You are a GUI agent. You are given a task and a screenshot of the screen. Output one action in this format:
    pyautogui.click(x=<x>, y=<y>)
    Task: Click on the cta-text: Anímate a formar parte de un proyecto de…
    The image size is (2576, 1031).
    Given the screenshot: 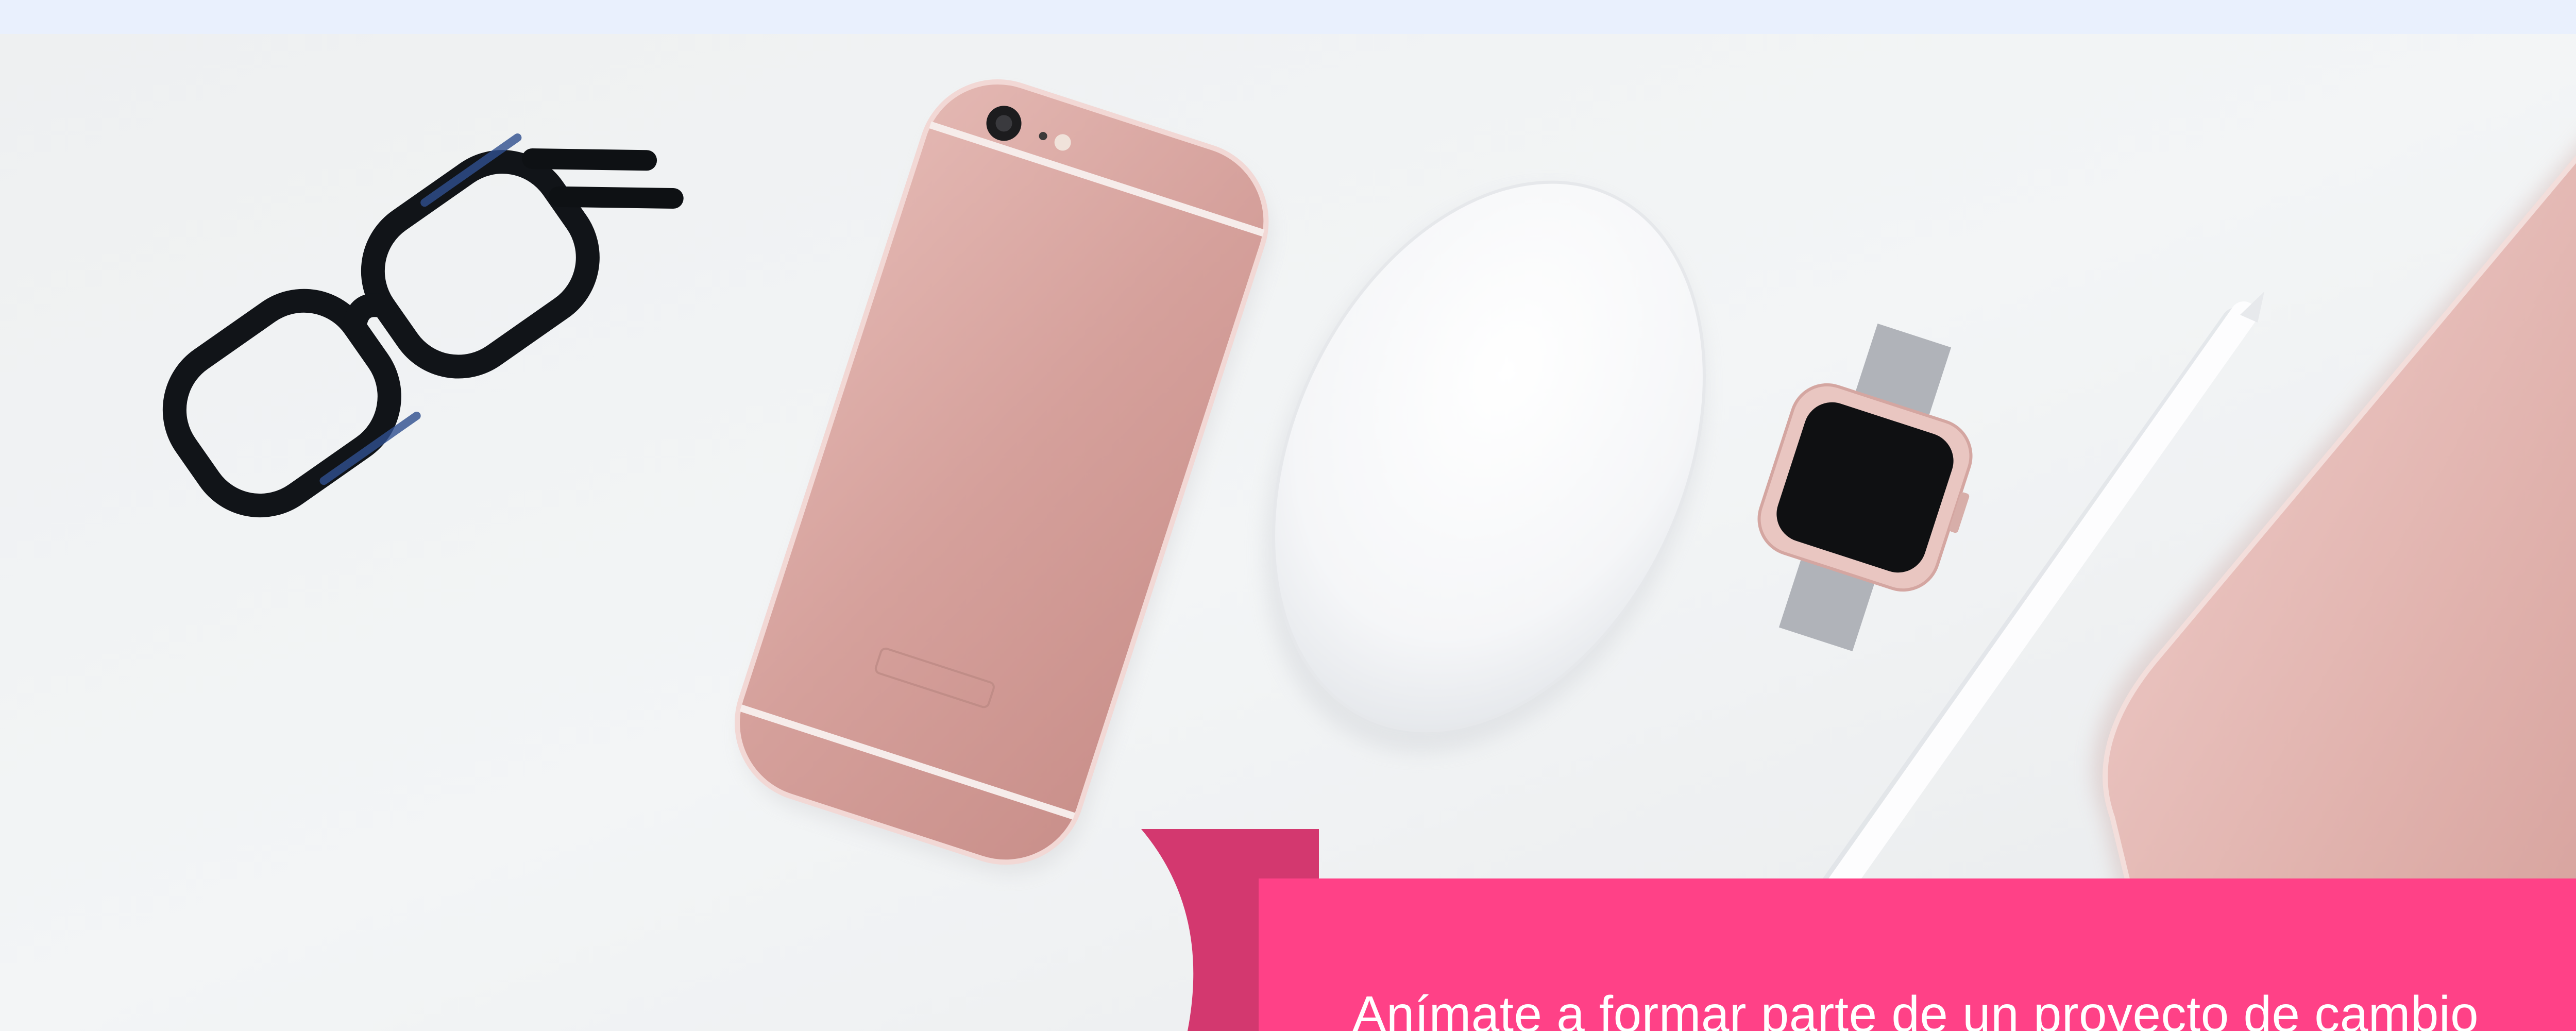 What is the action you would take?
    pyautogui.click(x=1915, y=1008)
    